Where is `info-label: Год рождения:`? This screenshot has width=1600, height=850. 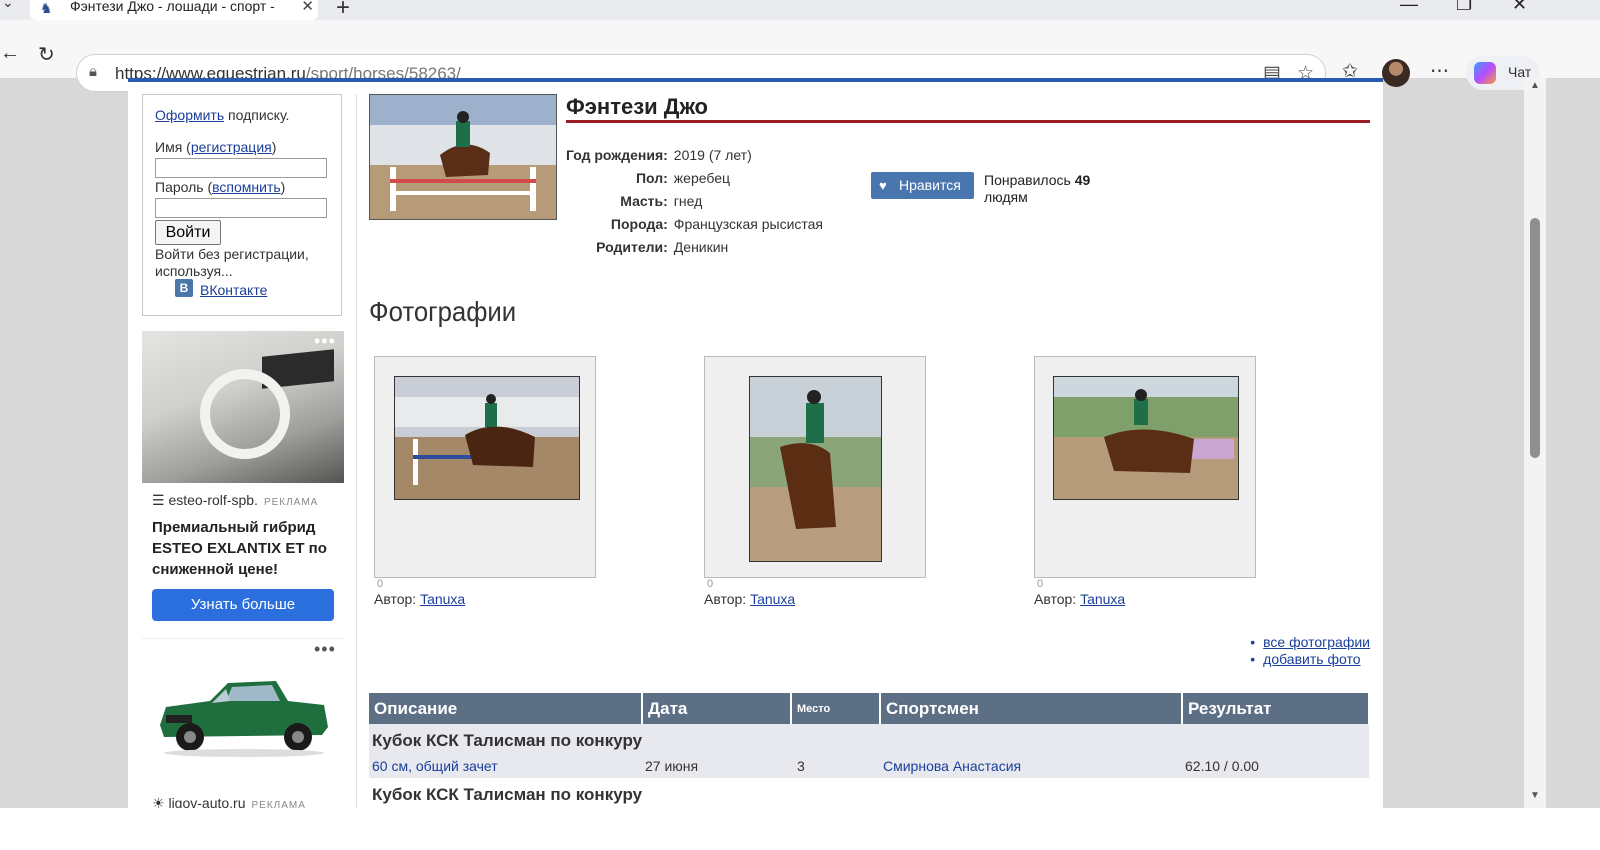
info-label: Год рождения: is located at coordinates (617, 155).